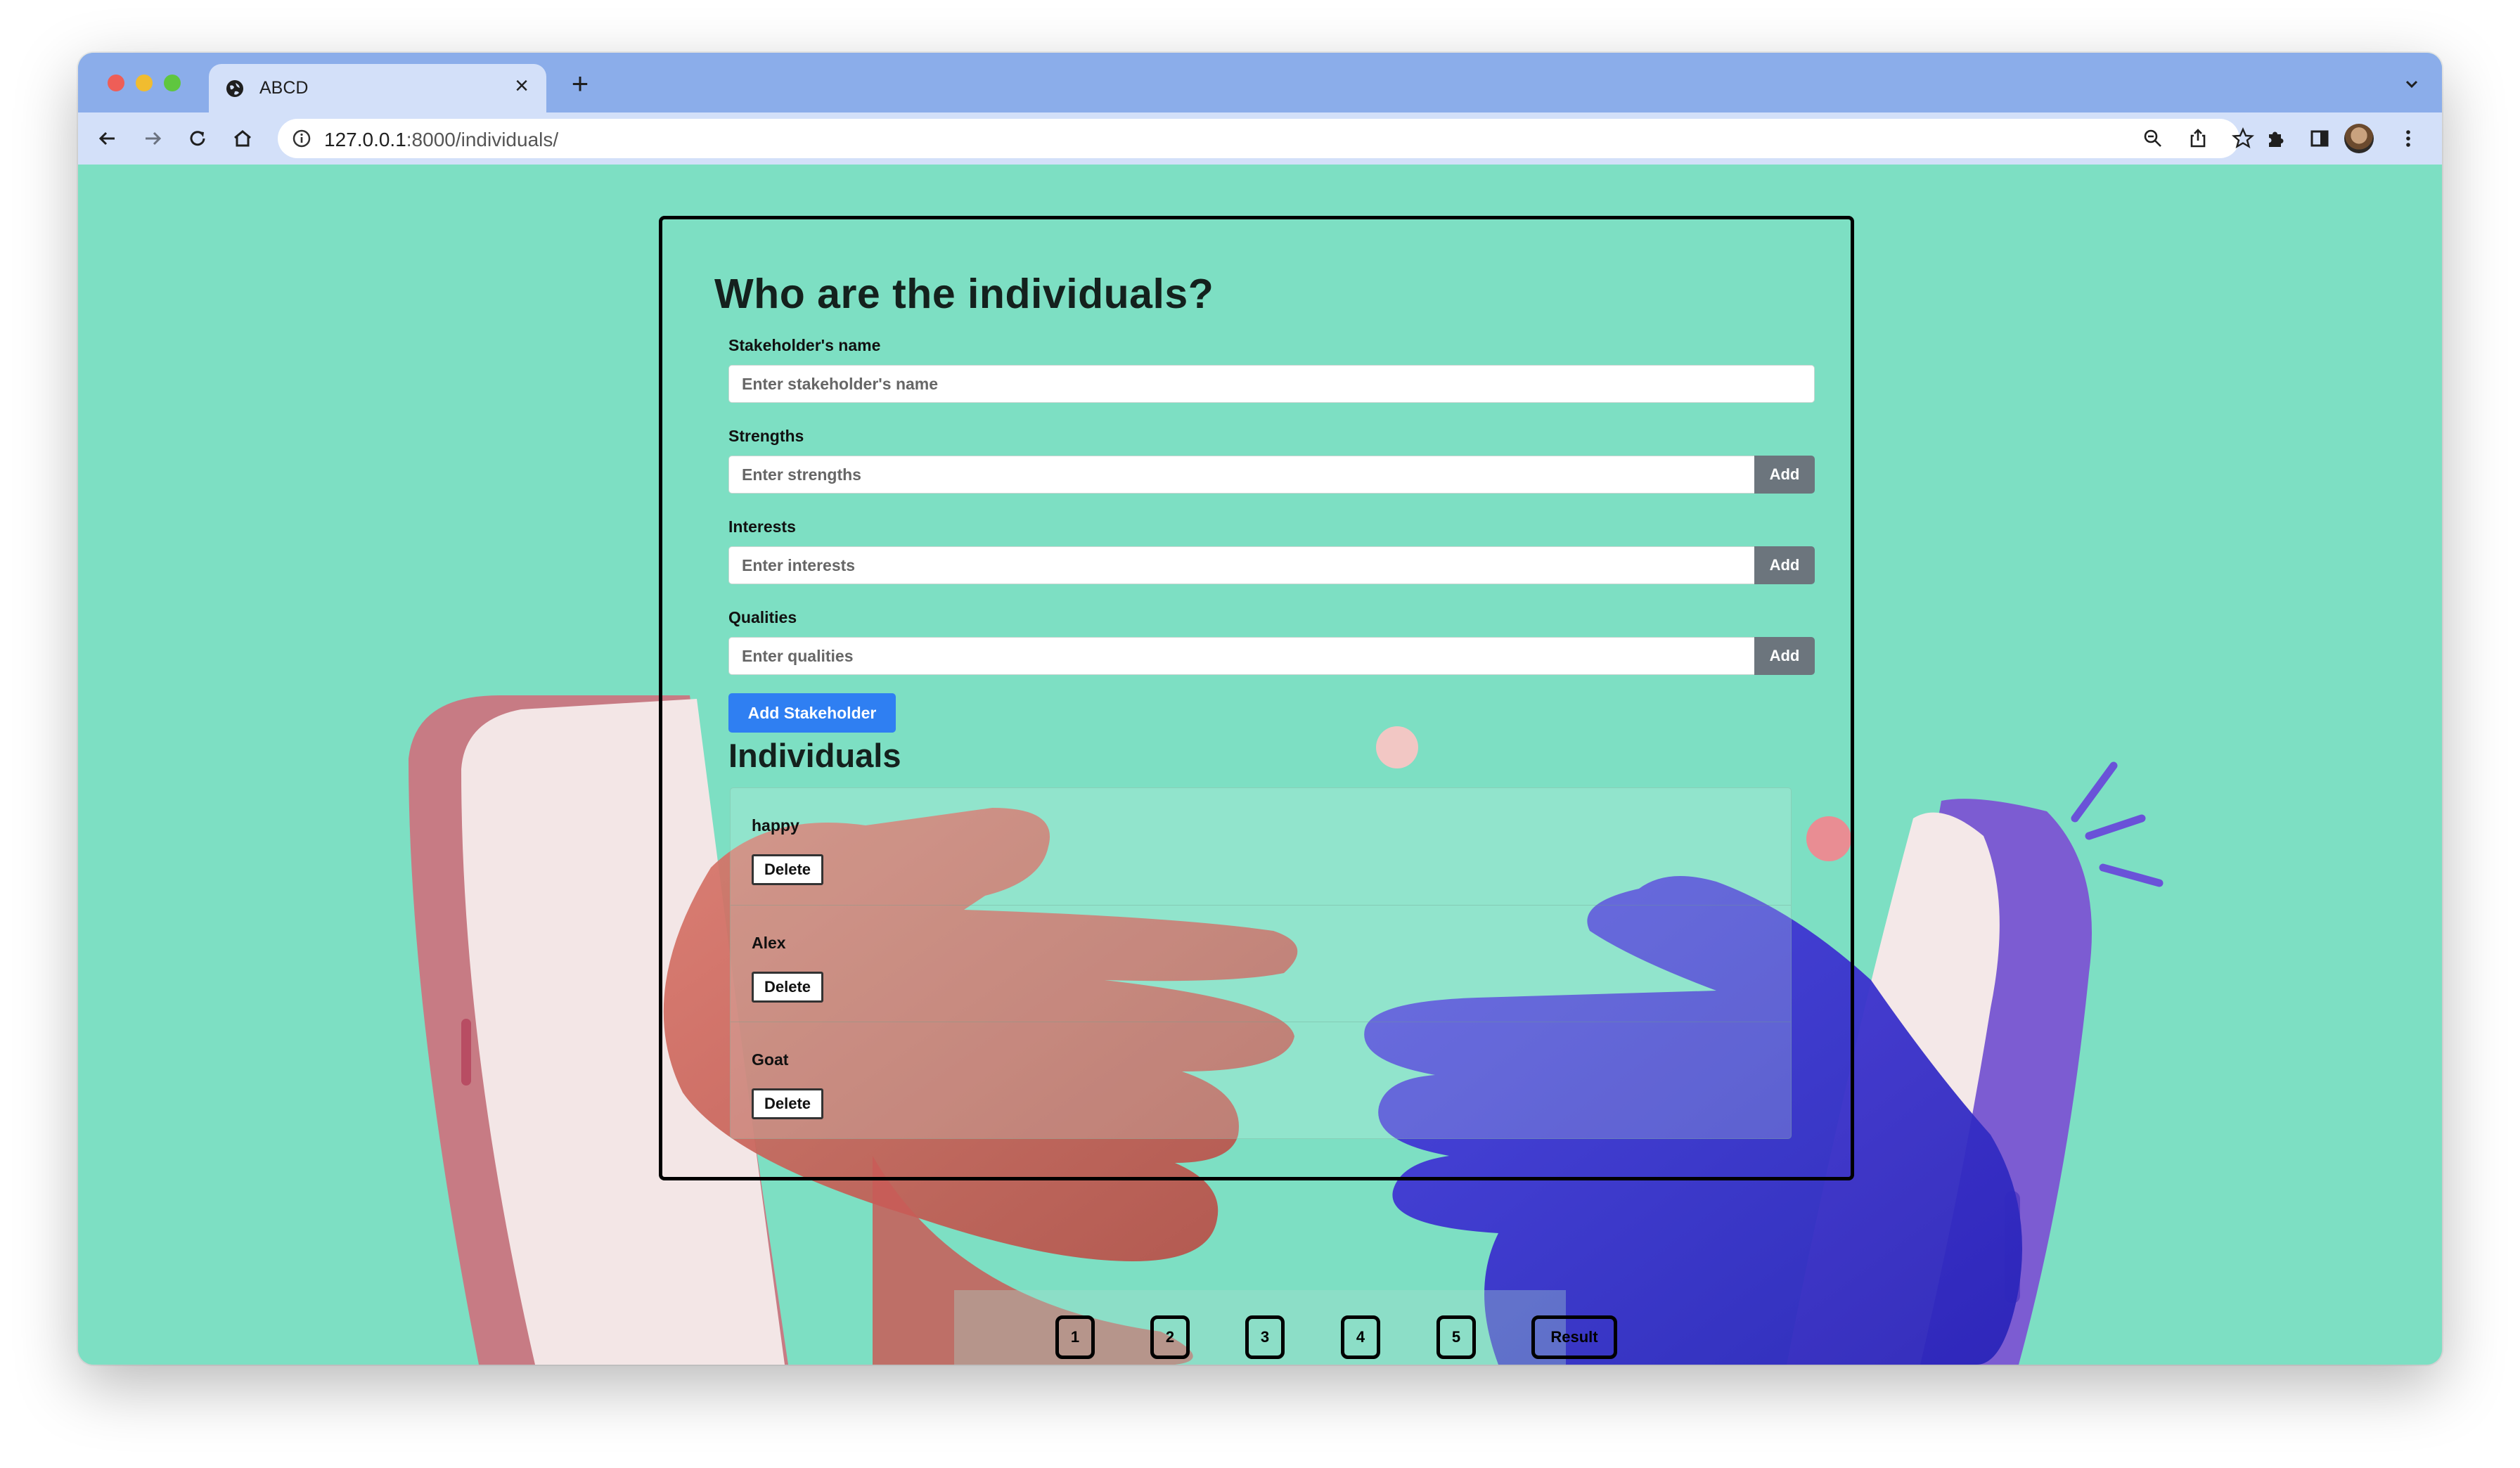 This screenshot has width=2520, height=1468. I want to click on maximize-window-button, so click(172, 83).